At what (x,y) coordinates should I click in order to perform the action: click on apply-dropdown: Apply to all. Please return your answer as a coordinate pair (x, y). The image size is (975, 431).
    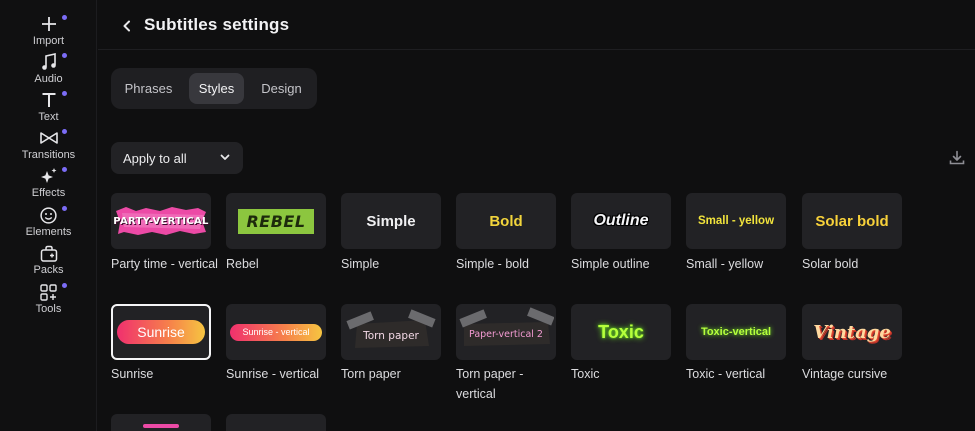
    Looking at the image, I should click on (177, 158).